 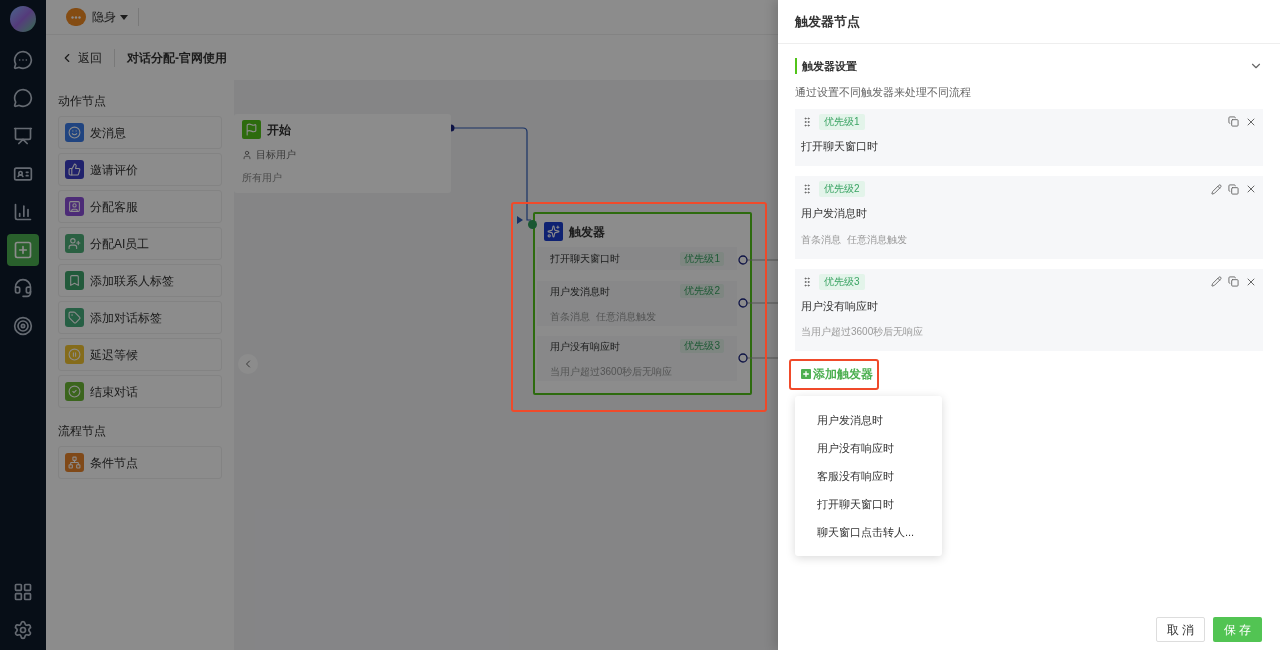 I want to click on drawer-title: 触发器节点, so click(x=827, y=21).